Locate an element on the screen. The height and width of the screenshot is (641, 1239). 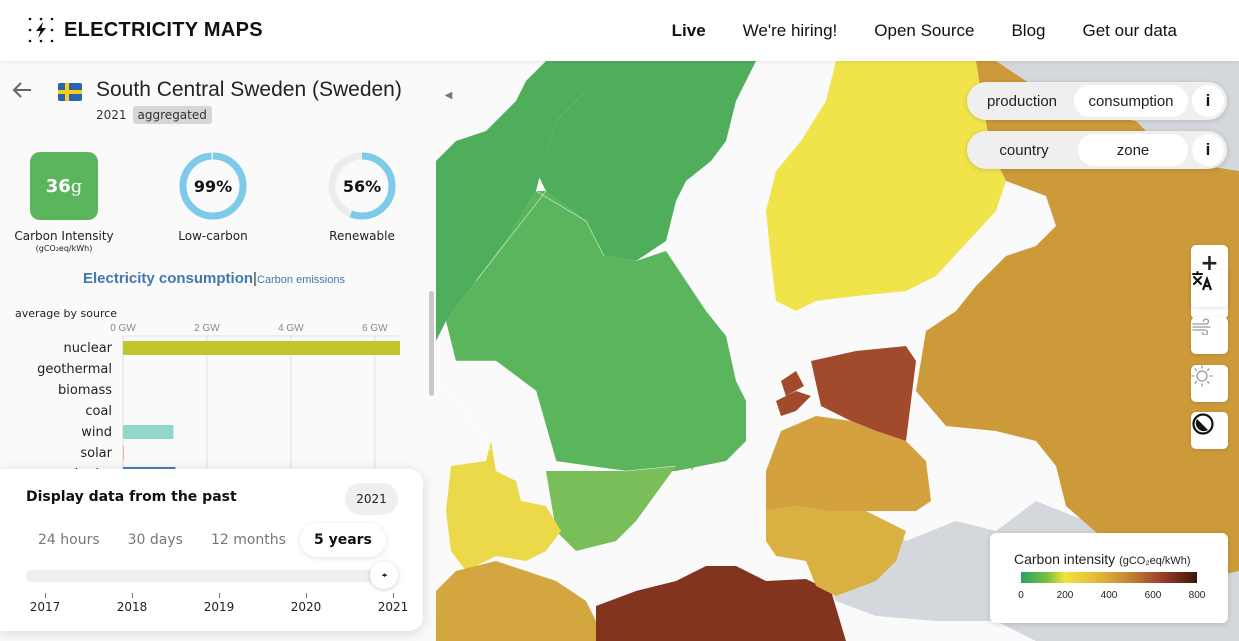
zone-subtitle: 2021 aggregated is located at coordinates (154, 115).